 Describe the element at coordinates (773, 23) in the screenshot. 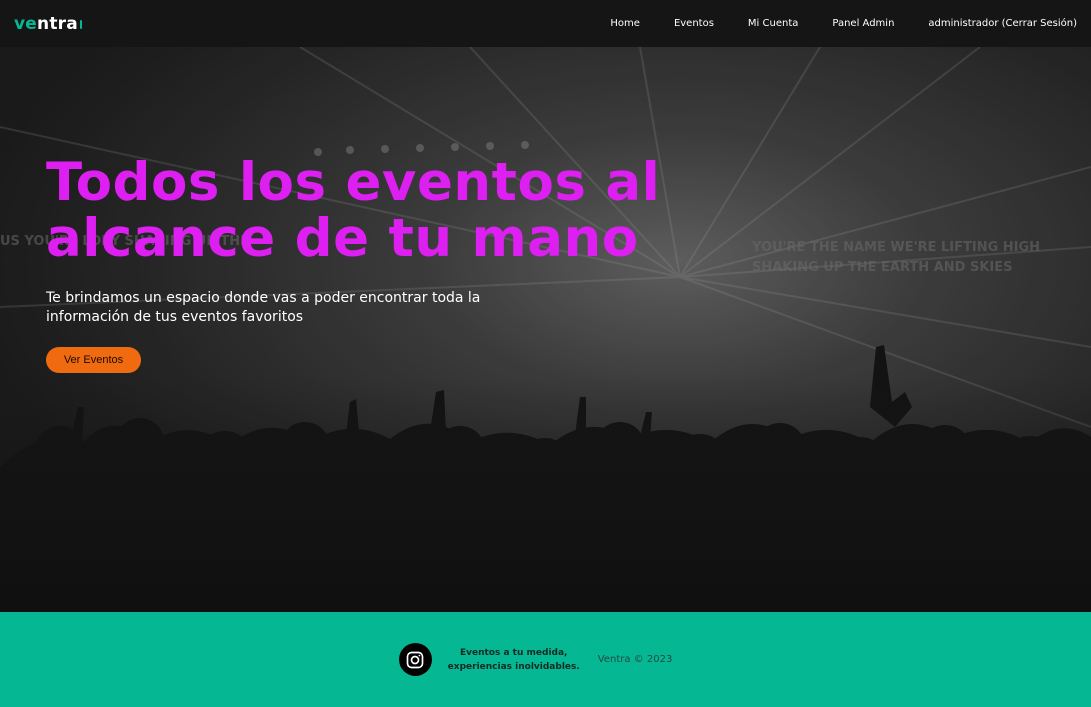

I see `nav-link-mi-cuenta: Mi Cuenta` at that location.